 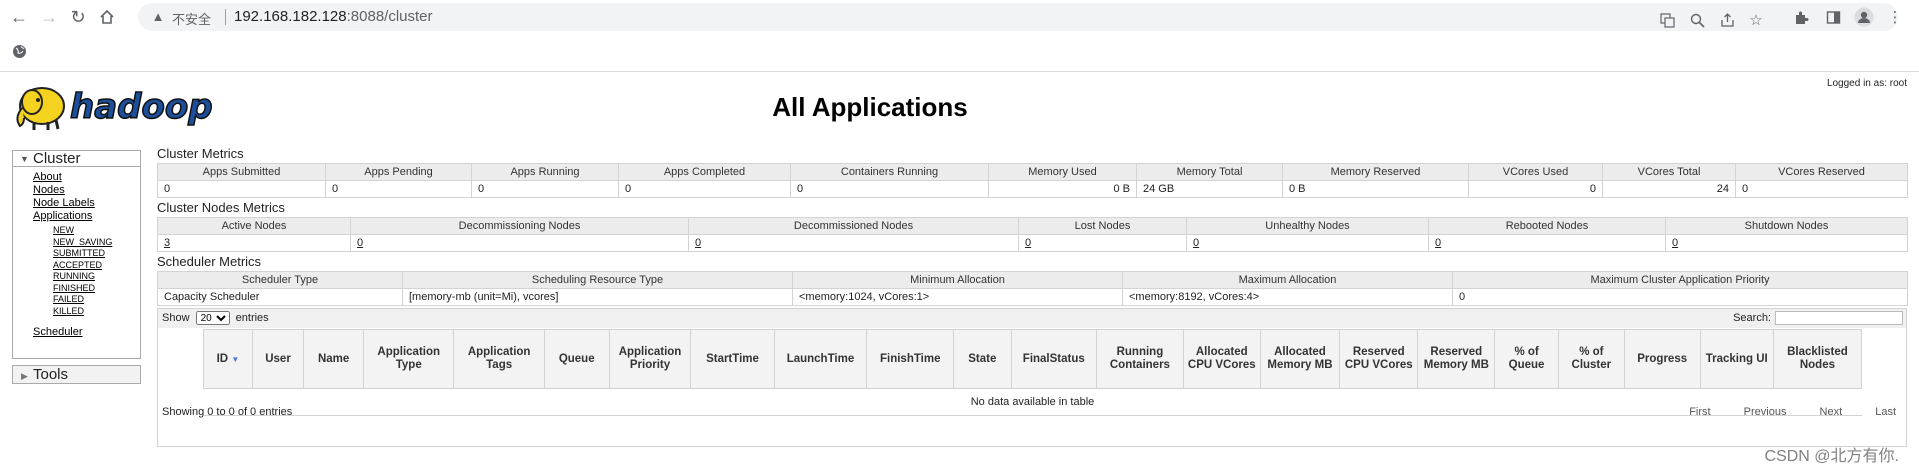 I want to click on pager-next: Next, so click(x=1831, y=412).